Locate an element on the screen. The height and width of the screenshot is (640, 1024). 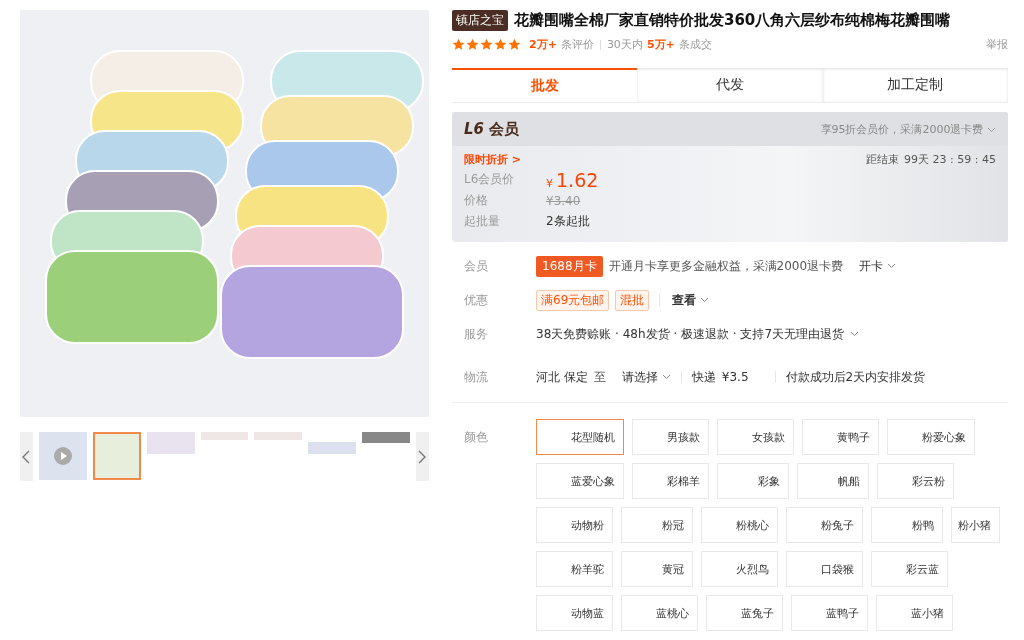
color-option: 蓝小猪 is located at coordinates (914, 613).